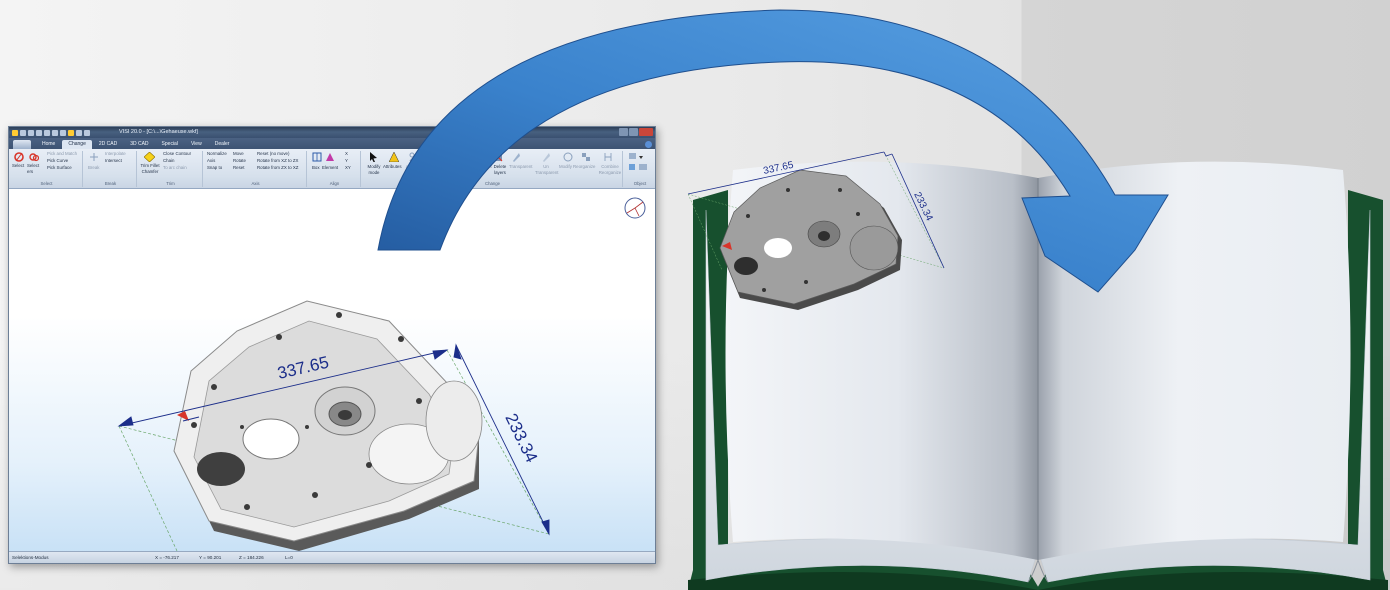 The width and height of the screenshot is (1390, 590). Describe the element at coordinates (79, 132) in the screenshot. I see `window-icon` at that location.